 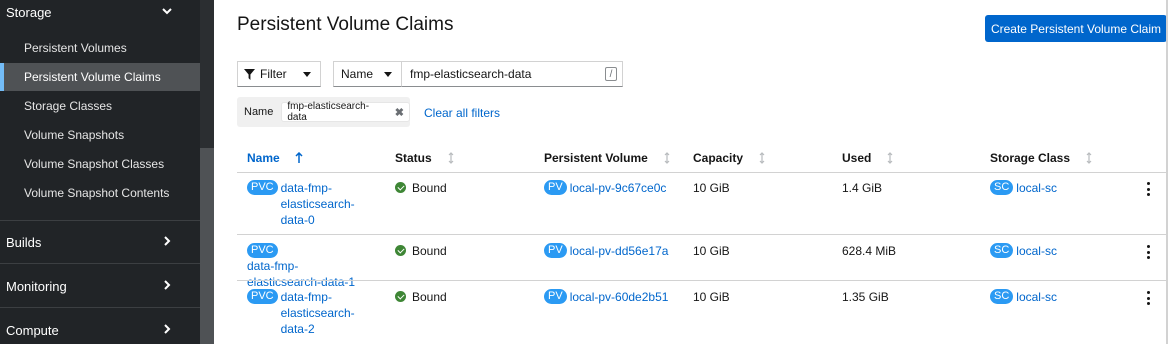 I want to click on clear-all-filters-link: Clear all filters, so click(x=462, y=113).